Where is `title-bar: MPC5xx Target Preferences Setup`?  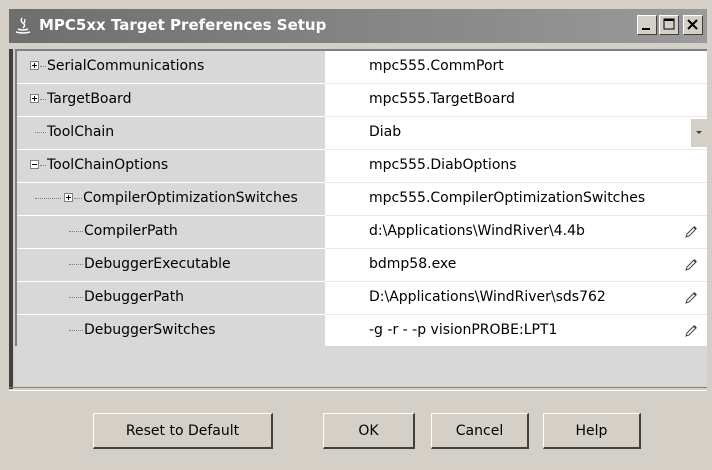 title-bar: MPC5xx Target Preferences Setup is located at coordinates (358, 26).